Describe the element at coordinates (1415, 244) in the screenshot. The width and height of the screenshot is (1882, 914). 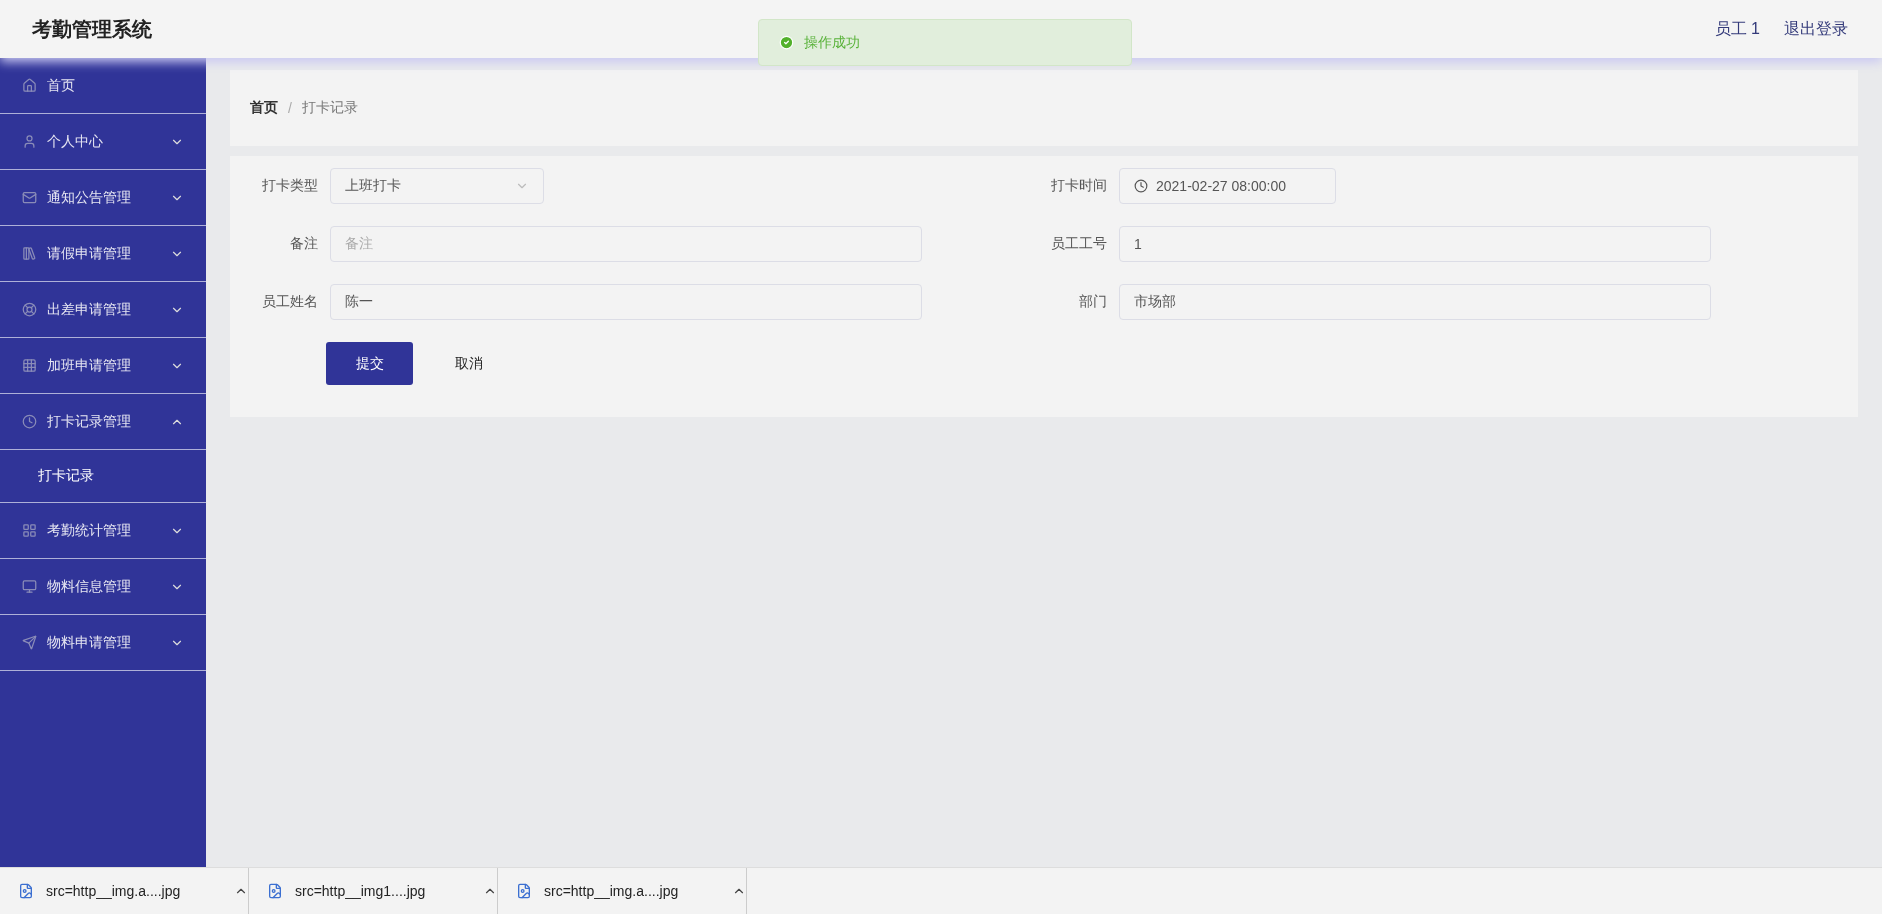
I see `input-field: 1` at that location.